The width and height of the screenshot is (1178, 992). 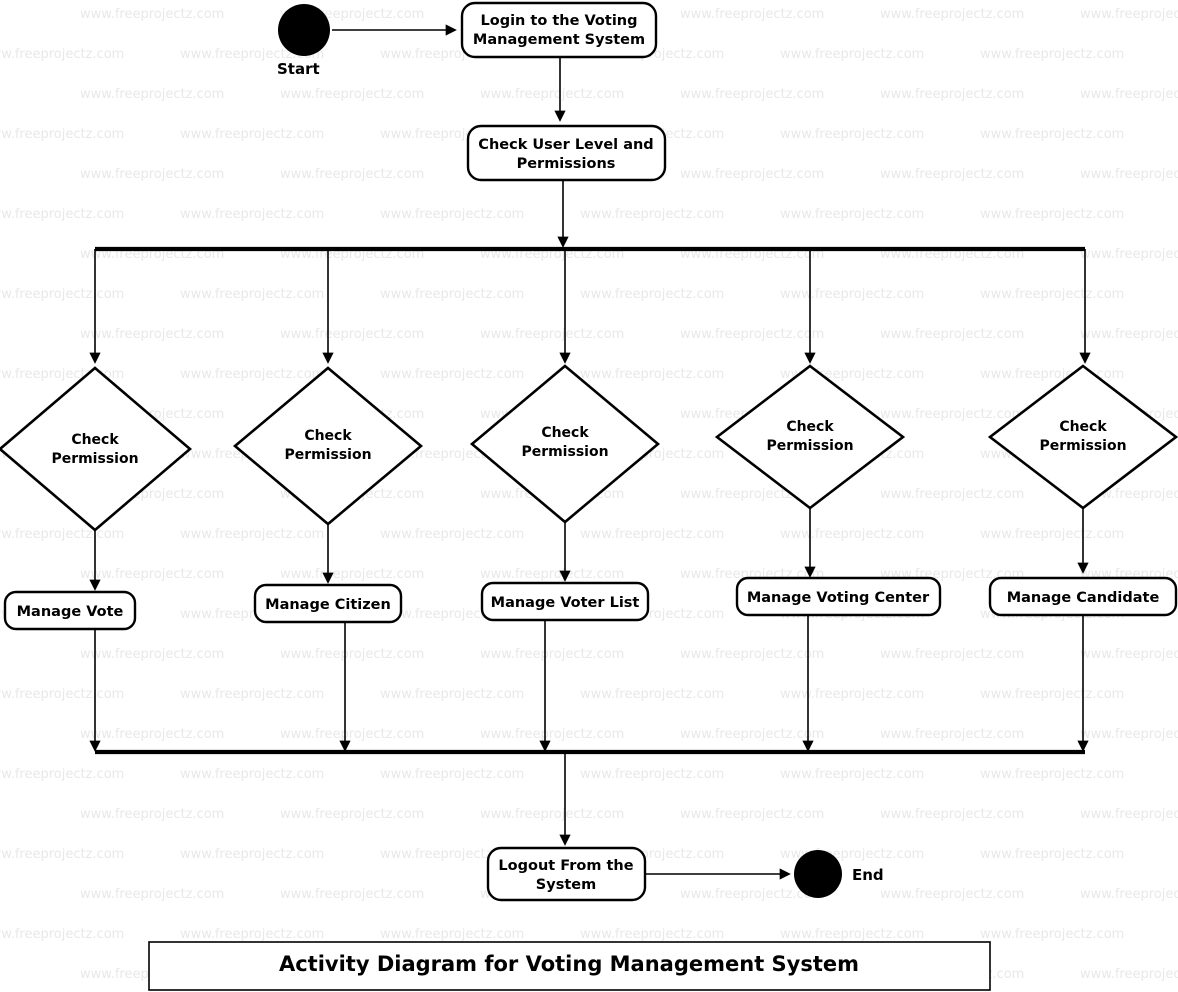 What do you see at coordinates (70, 612) in the screenshot?
I see `activity-manage-vote-label: Manage Vote` at bounding box center [70, 612].